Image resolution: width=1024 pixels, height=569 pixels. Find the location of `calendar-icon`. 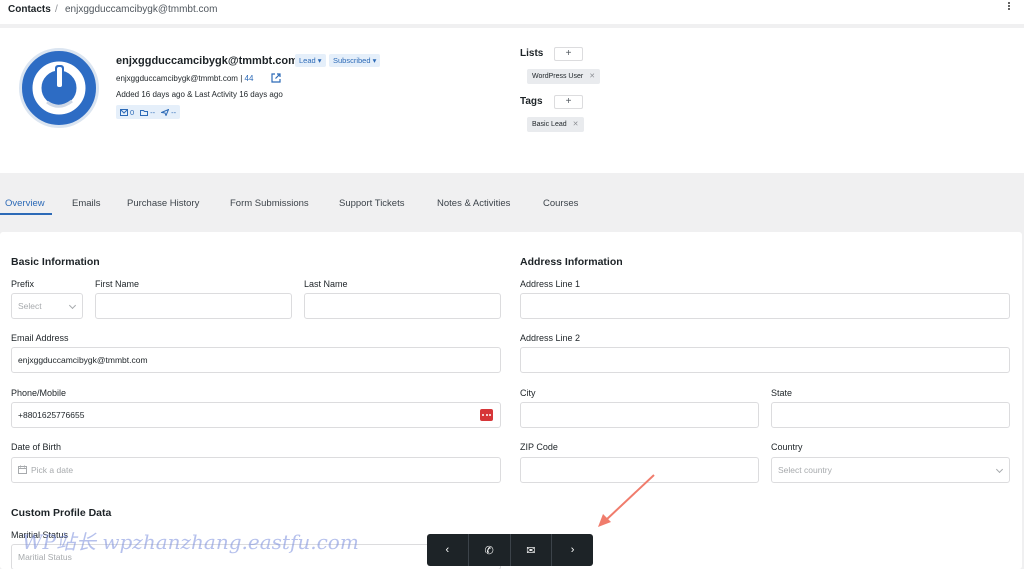

calendar-icon is located at coordinates (22, 469).